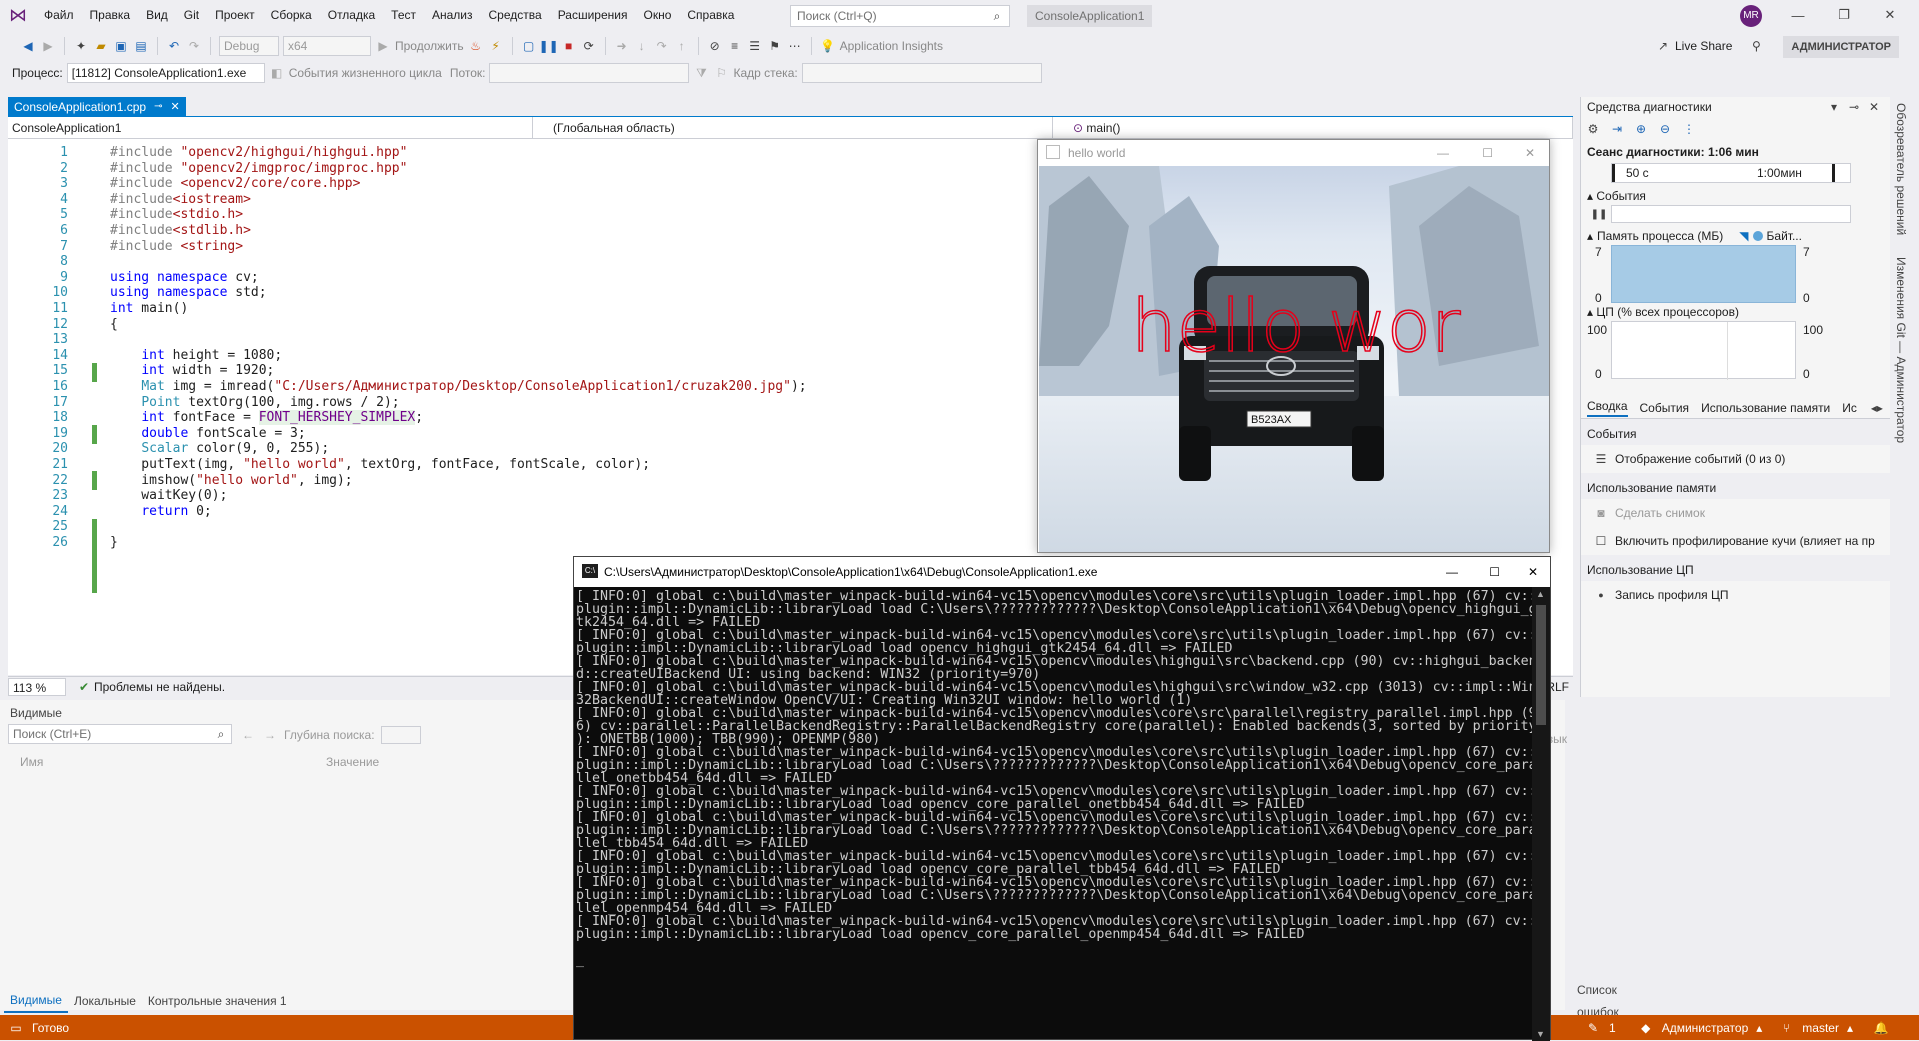  I want to click on configuration-select: Debug, so click(249, 46).